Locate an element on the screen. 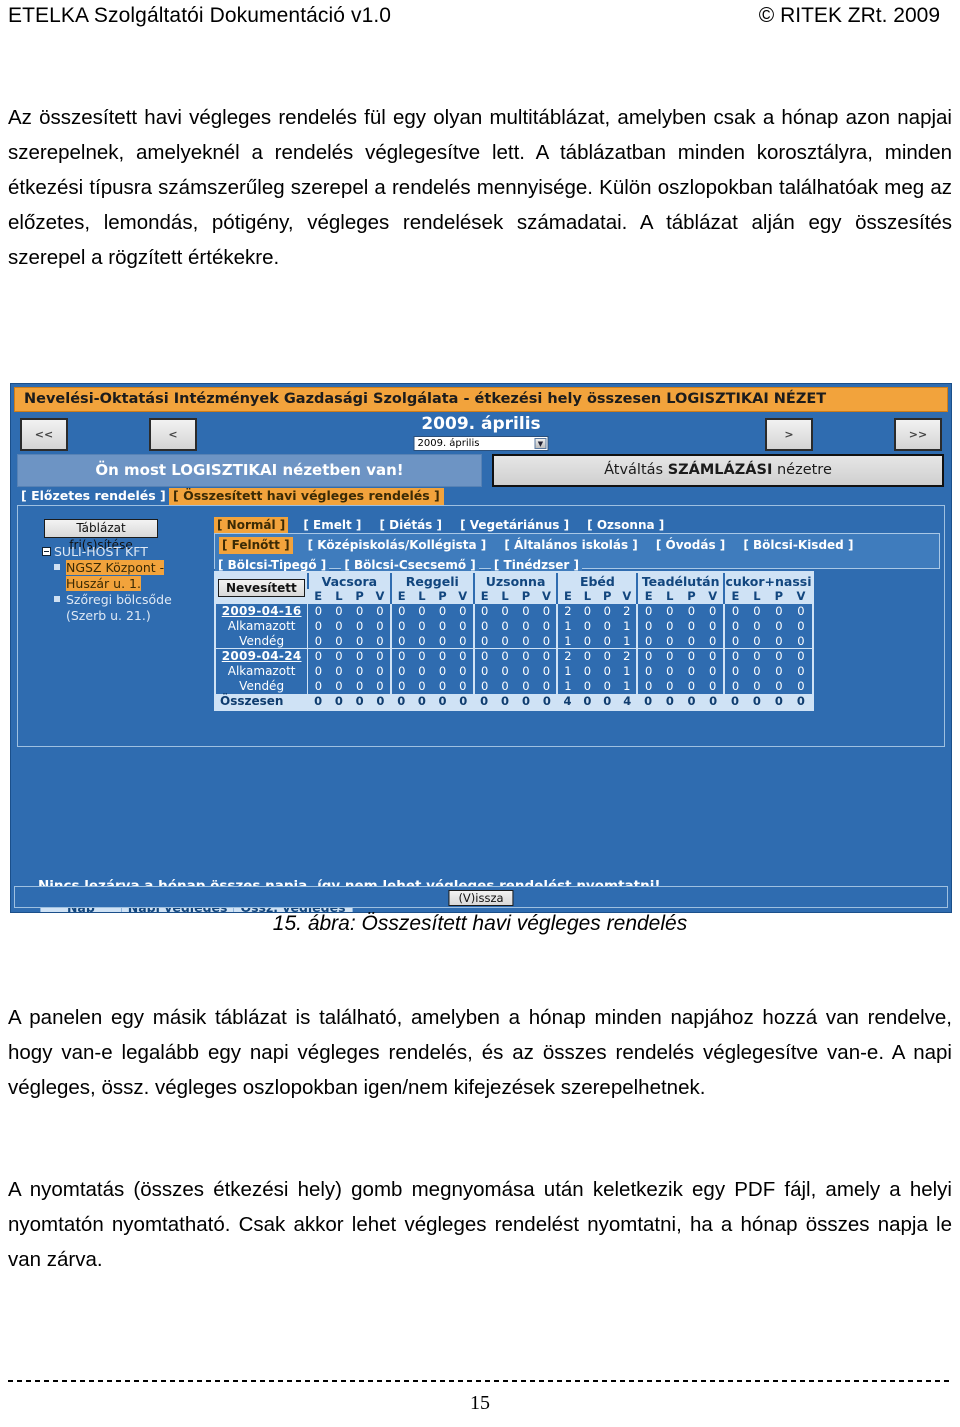 Image resolution: width=960 pixels, height=1427 pixels. tab-ozsonna: [ Ozsonna ] is located at coordinates (626, 525).